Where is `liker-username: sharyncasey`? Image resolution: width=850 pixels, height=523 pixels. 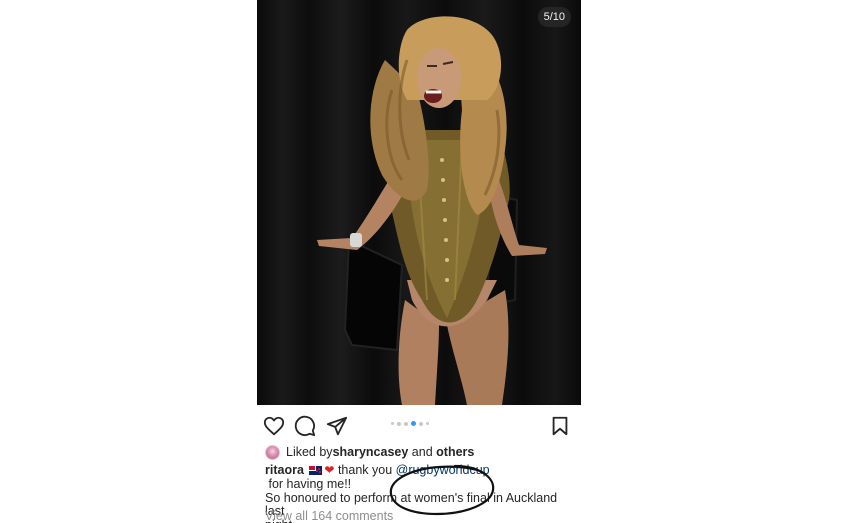 liker-username: sharyncasey is located at coordinates (371, 452).